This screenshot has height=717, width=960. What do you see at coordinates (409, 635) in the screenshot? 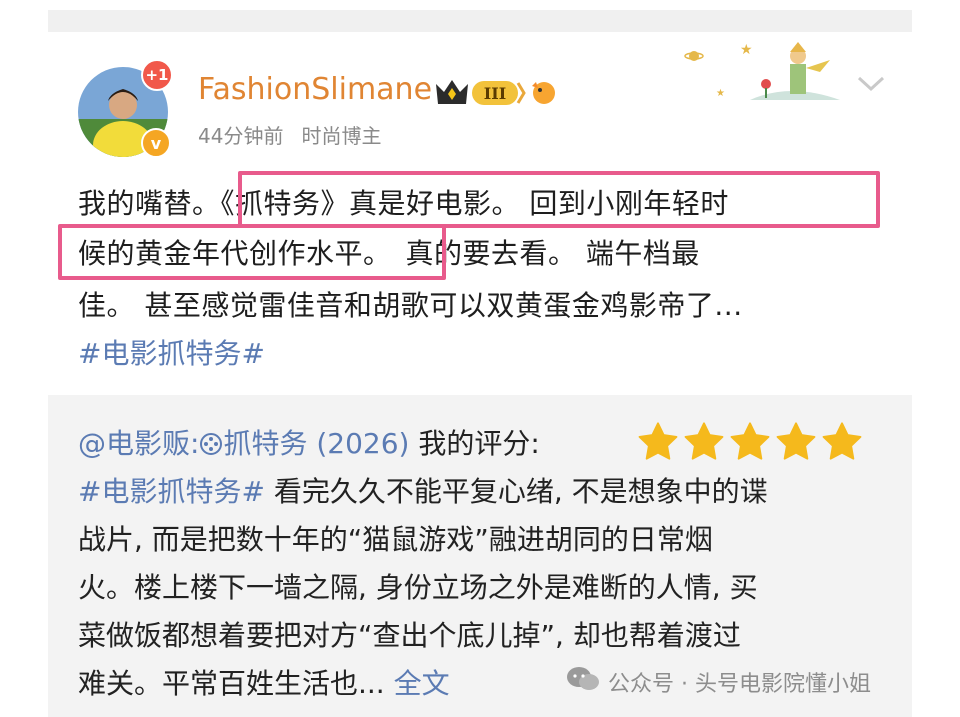
I see `card-text-line-4: 菜做饭都想着要把对方“查出个底儿掉”, 却也帮着渡过` at bounding box center [409, 635].